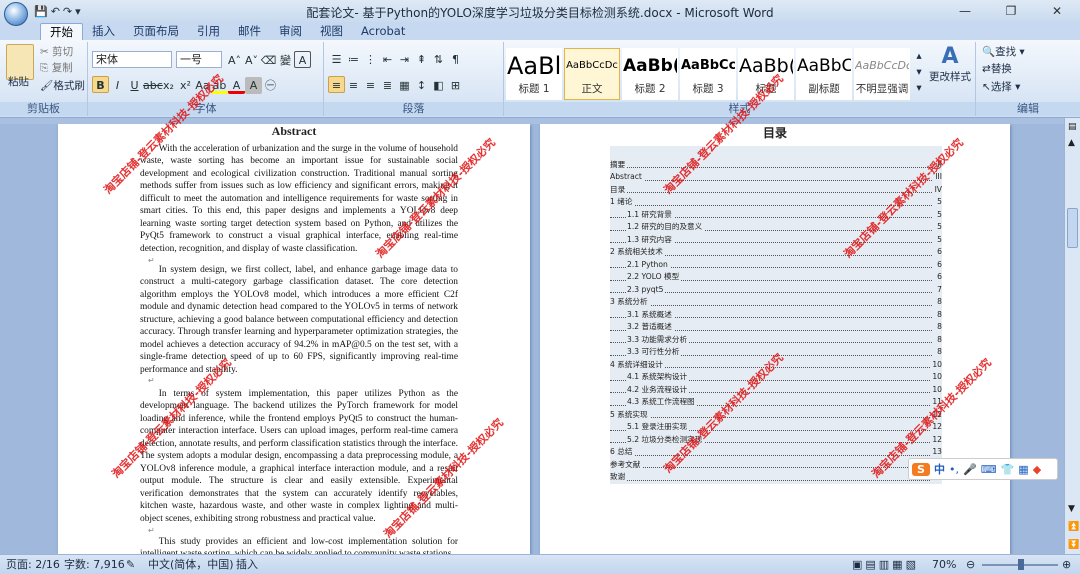 This screenshot has height=574, width=1080. What do you see at coordinates (776, 239) in the screenshot?
I see `toc-entry: 1.3 研究内容 5` at bounding box center [776, 239].